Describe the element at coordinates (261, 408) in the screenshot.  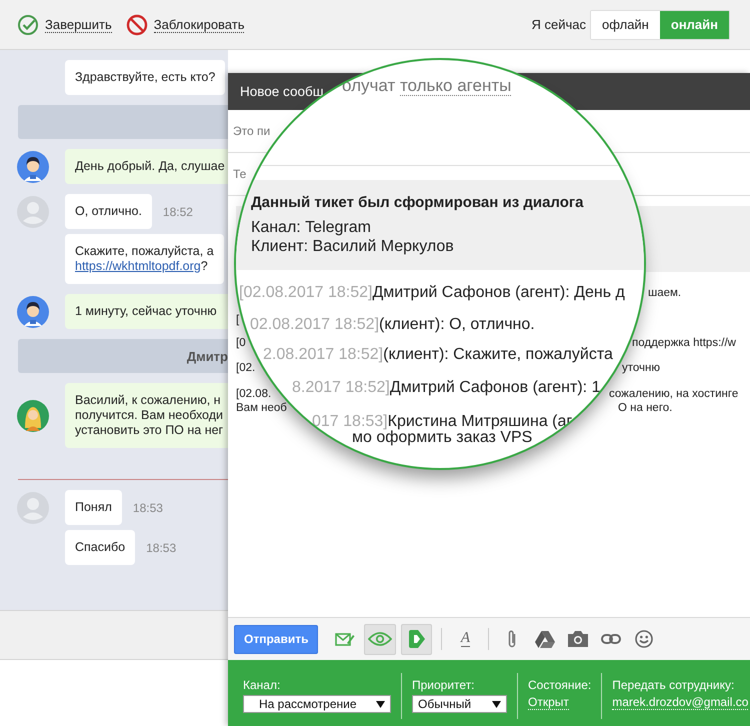
I see `log-text: Вам необ` at that location.